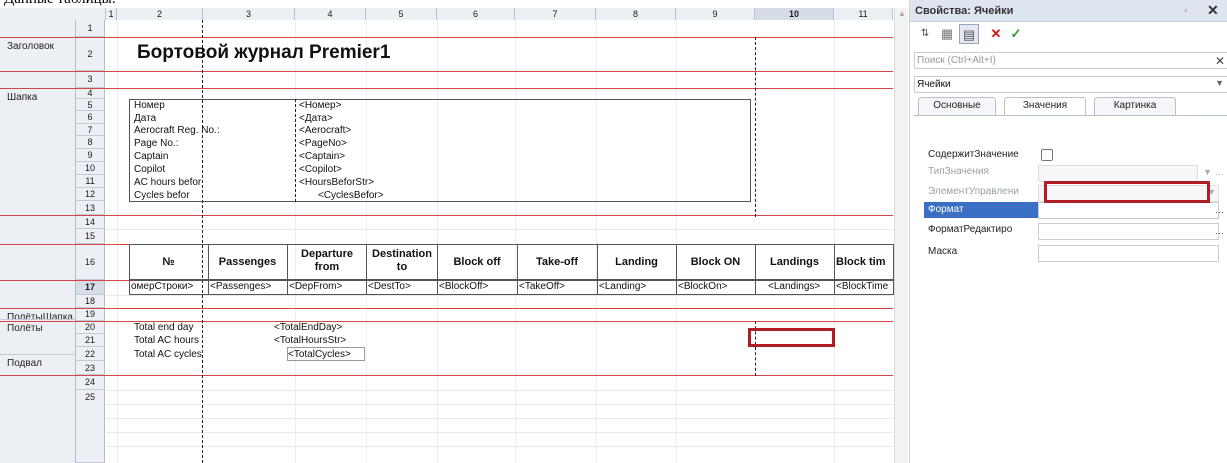 Image resolution: width=1227 pixels, height=463 pixels. What do you see at coordinates (166, 340) in the screenshot?
I see `footer-label: Total AC hours` at bounding box center [166, 340].